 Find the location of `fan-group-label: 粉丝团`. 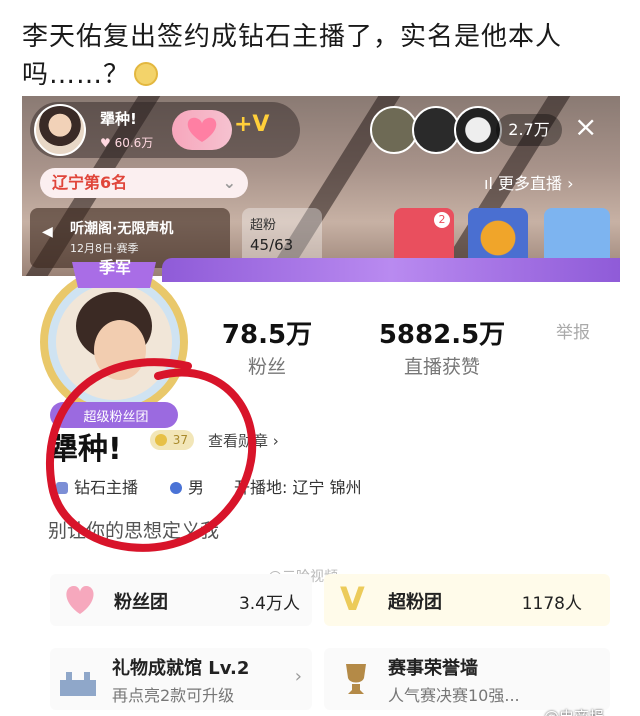

fan-group-label: 粉丝团 is located at coordinates (141, 602).